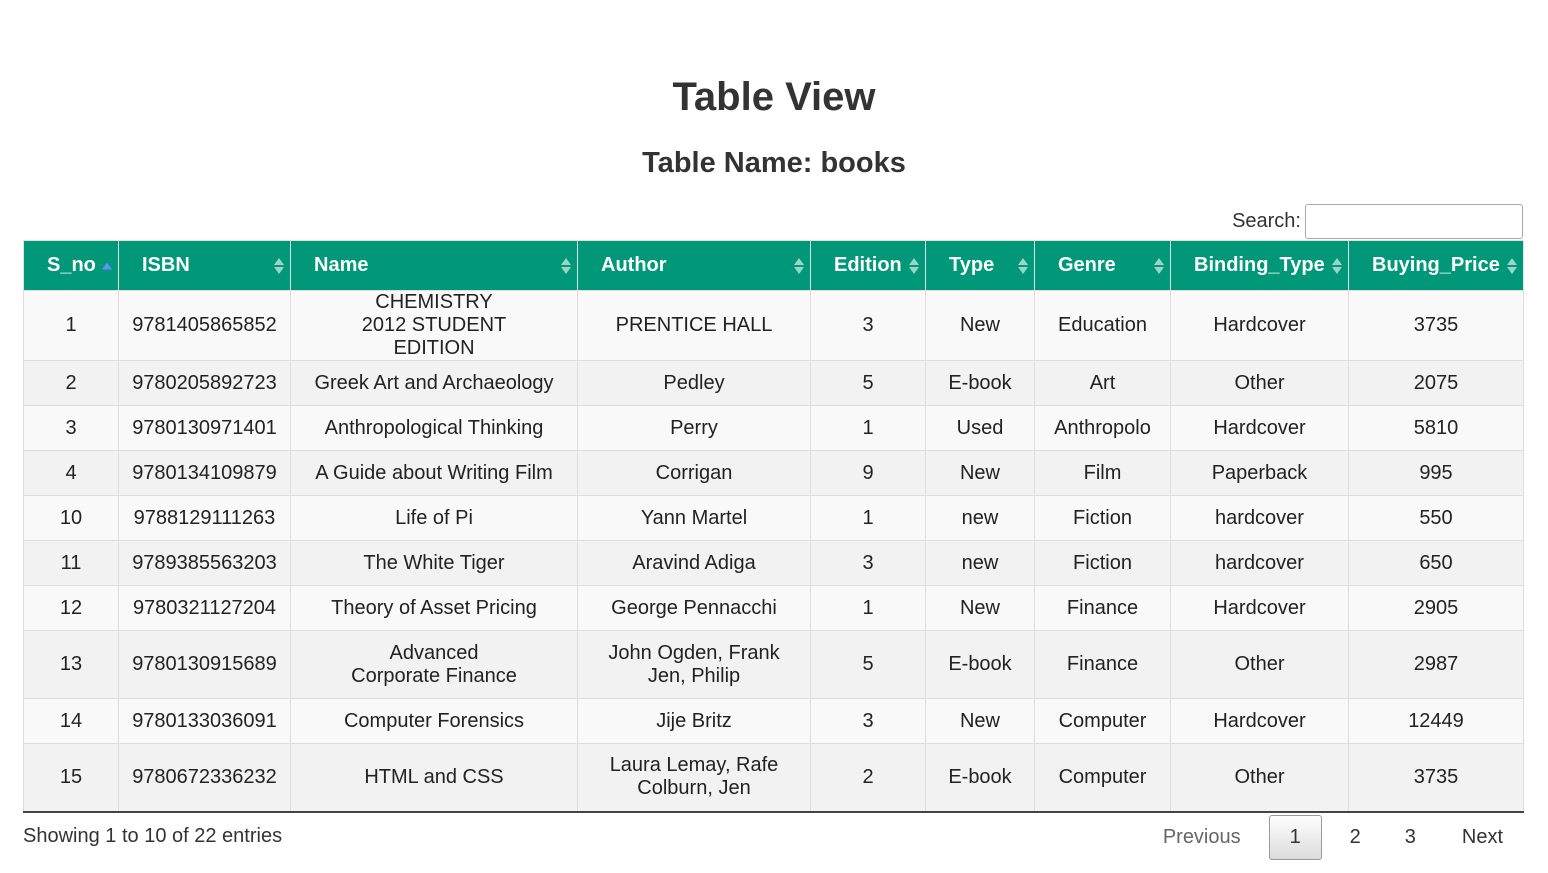  What do you see at coordinates (694, 664) in the screenshot?
I see `cell-author: John Ogden, Frank Jen, Philip` at bounding box center [694, 664].